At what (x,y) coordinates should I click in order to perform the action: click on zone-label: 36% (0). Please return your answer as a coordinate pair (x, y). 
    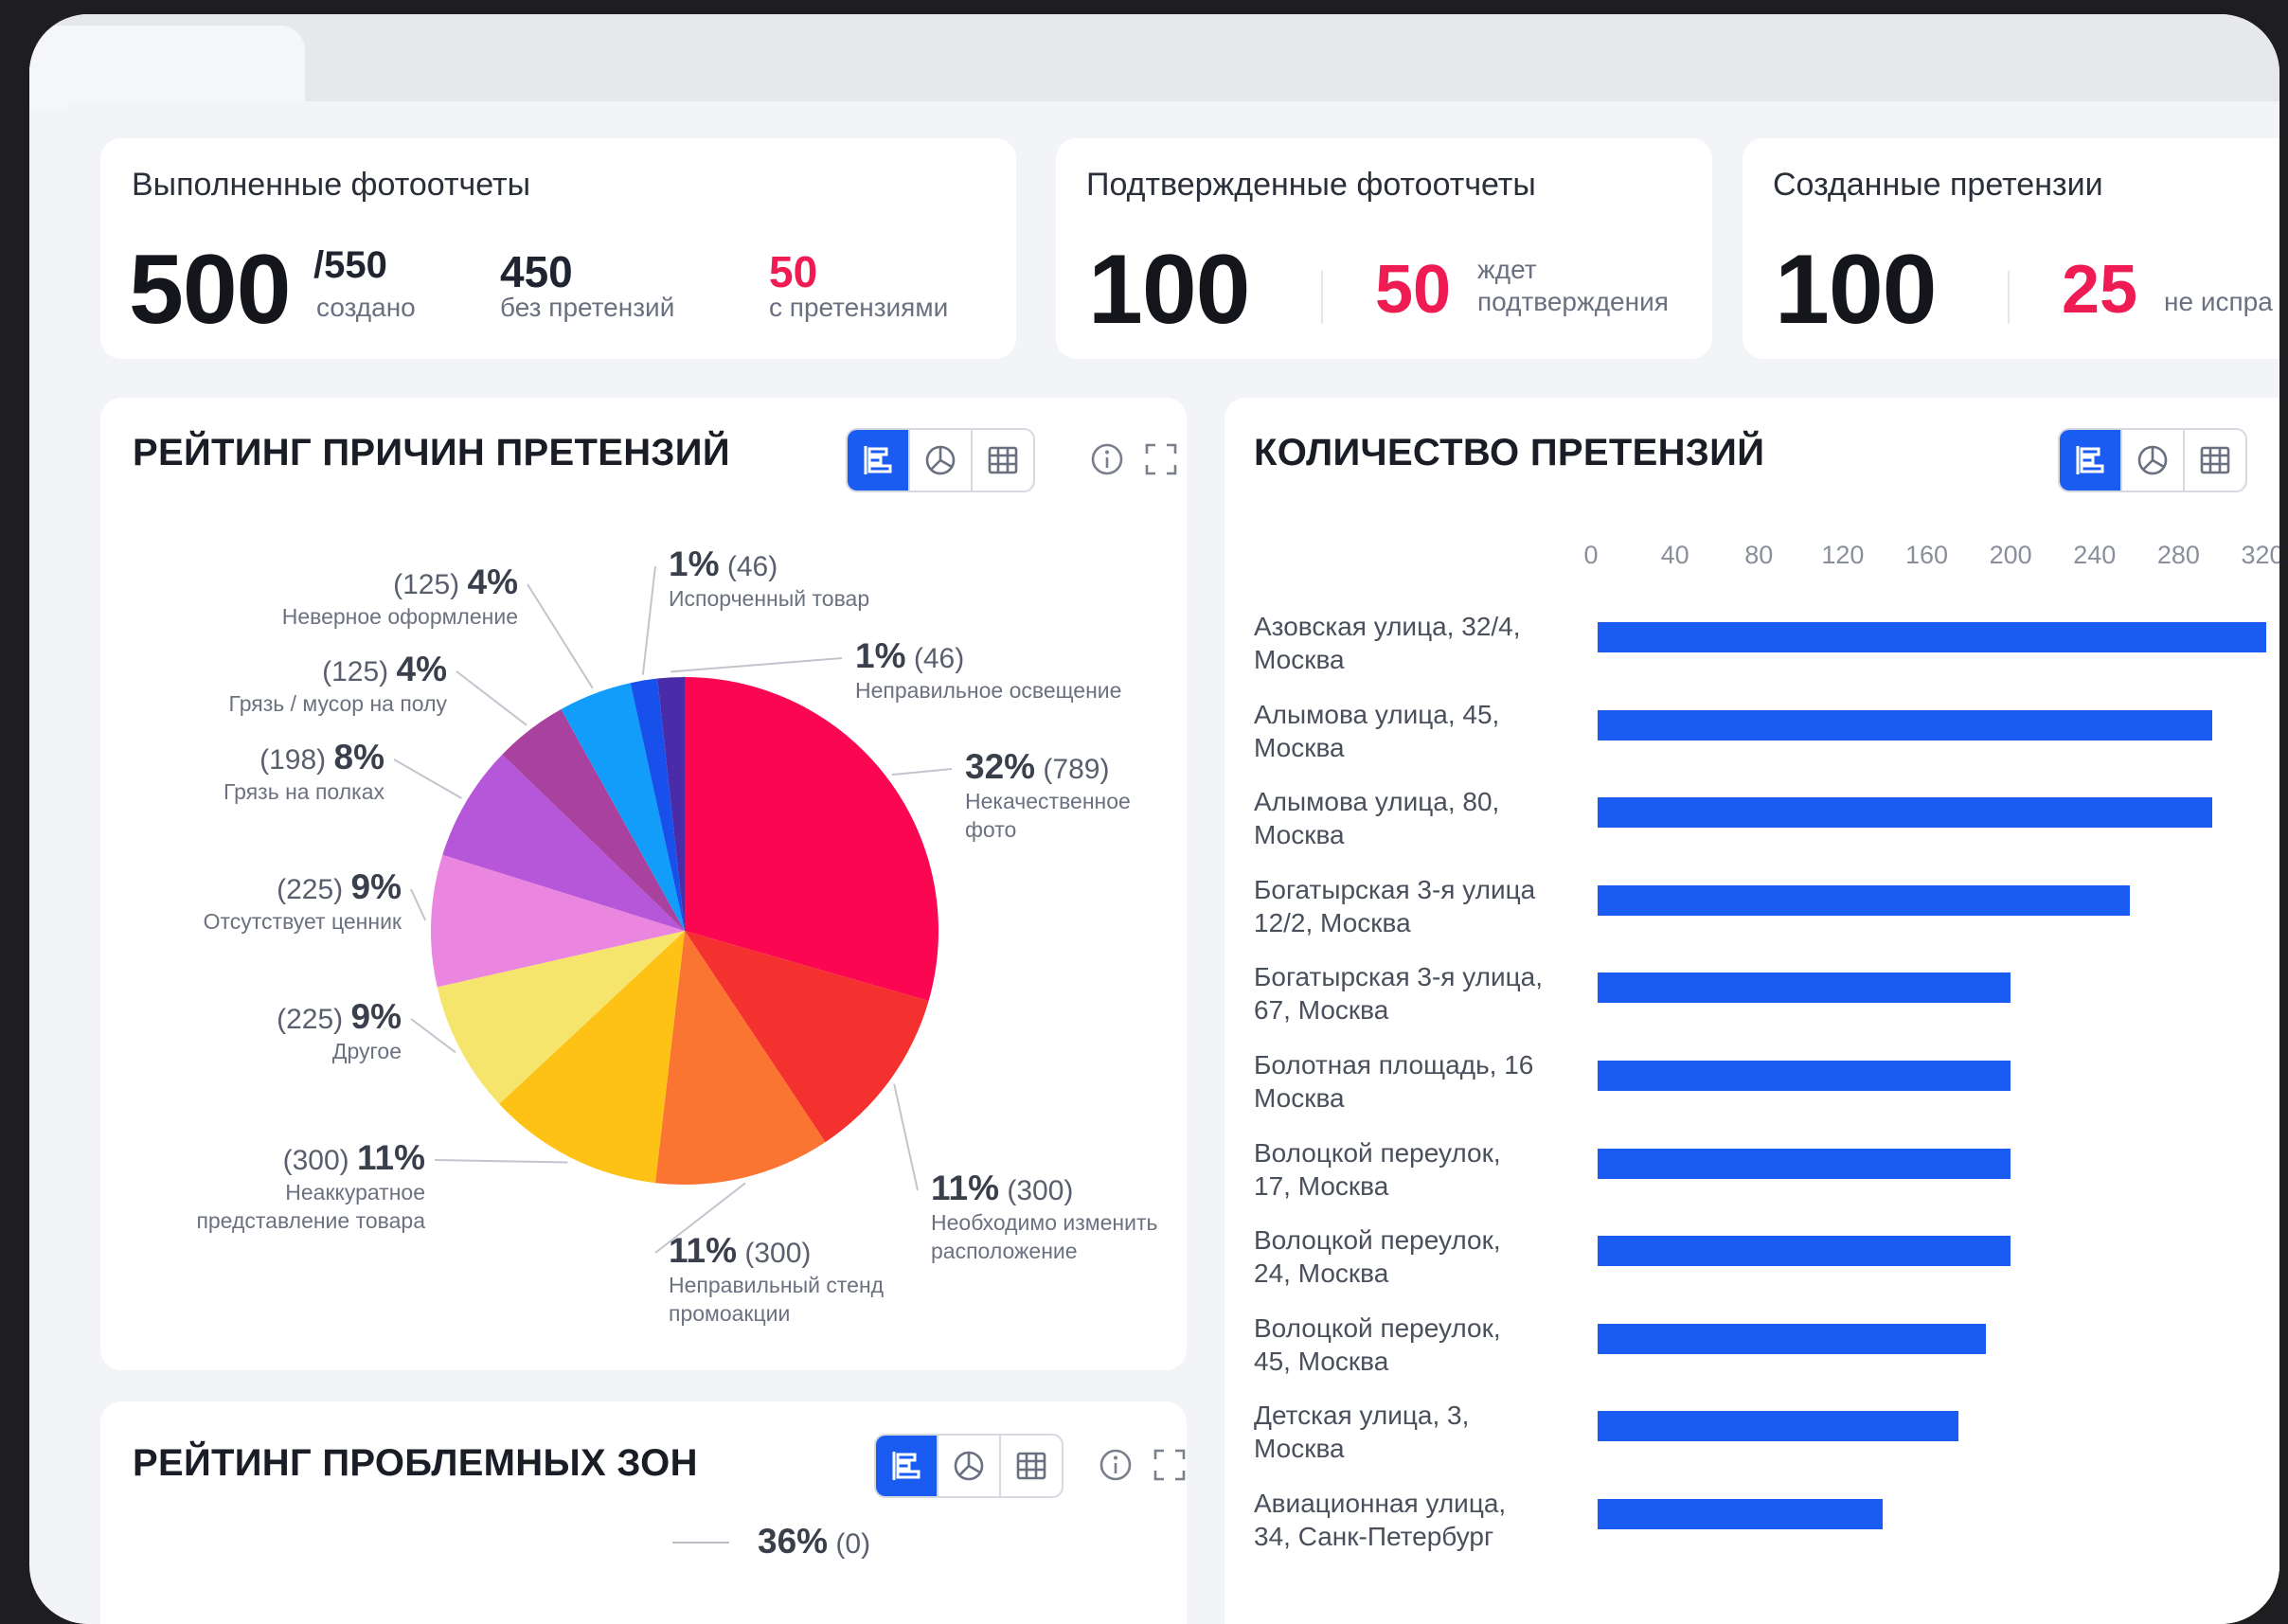
    Looking at the image, I should click on (814, 1542).